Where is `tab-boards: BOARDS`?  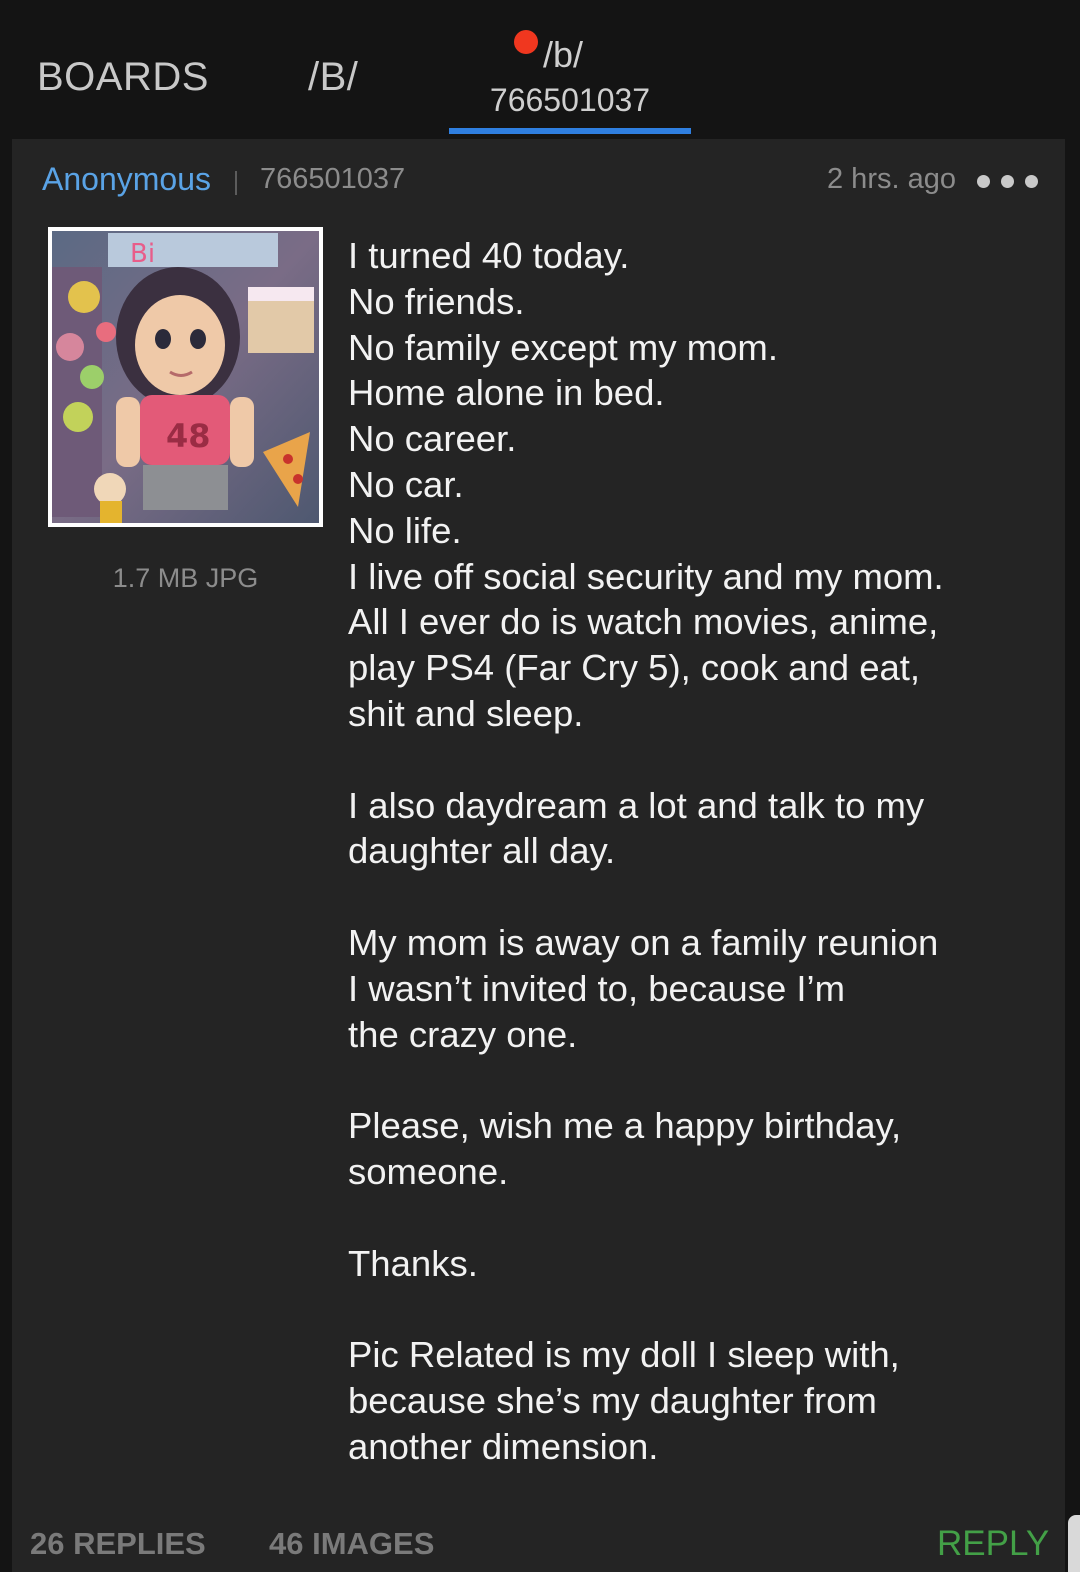 tab-boards: BOARDS is located at coordinates (123, 77).